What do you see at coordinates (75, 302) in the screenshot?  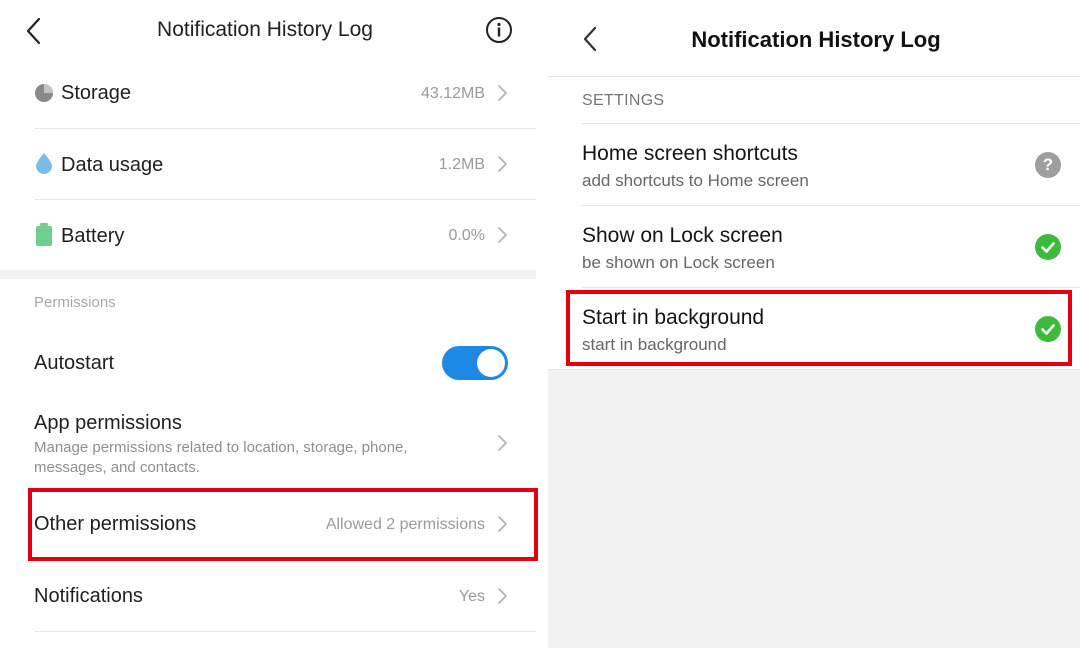 I see `permissions-section-header: Permissions` at bounding box center [75, 302].